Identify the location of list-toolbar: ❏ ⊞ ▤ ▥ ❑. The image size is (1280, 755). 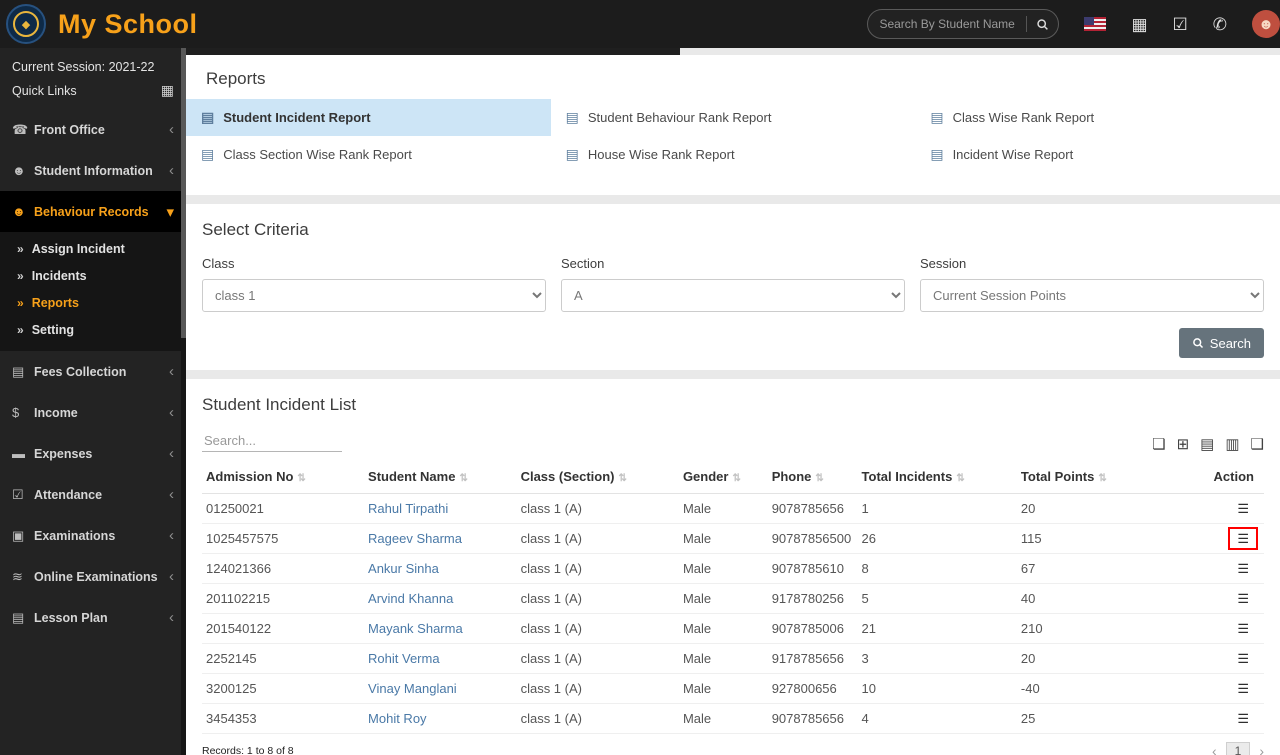
(733, 441).